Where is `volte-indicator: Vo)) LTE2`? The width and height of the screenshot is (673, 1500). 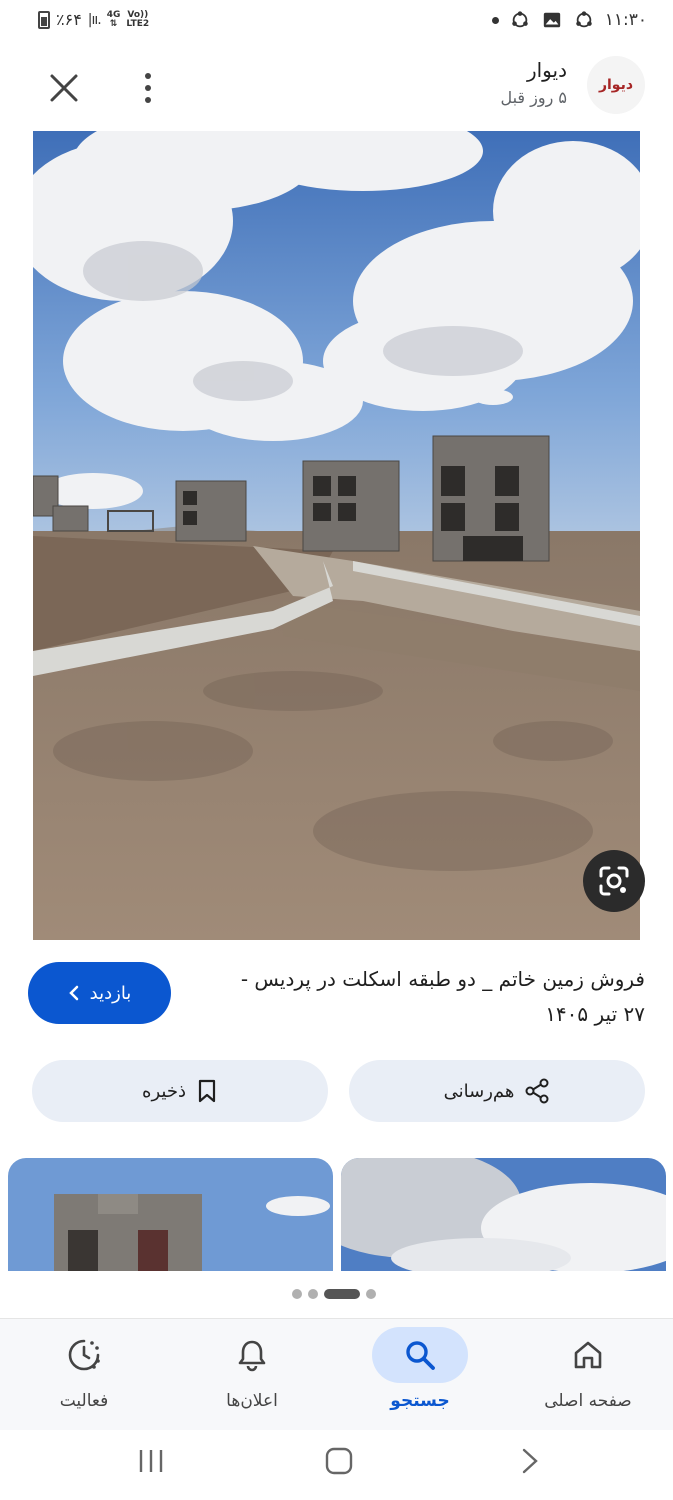
volte-indicator: Vo)) LTE2 is located at coordinates (138, 19).